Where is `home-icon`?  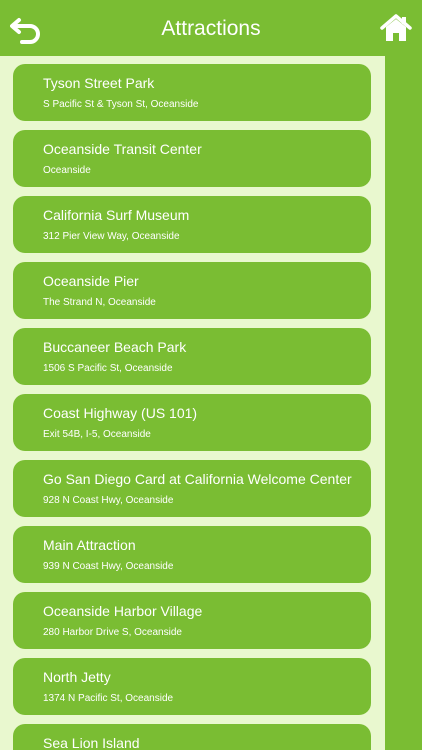 home-icon is located at coordinates (396, 27).